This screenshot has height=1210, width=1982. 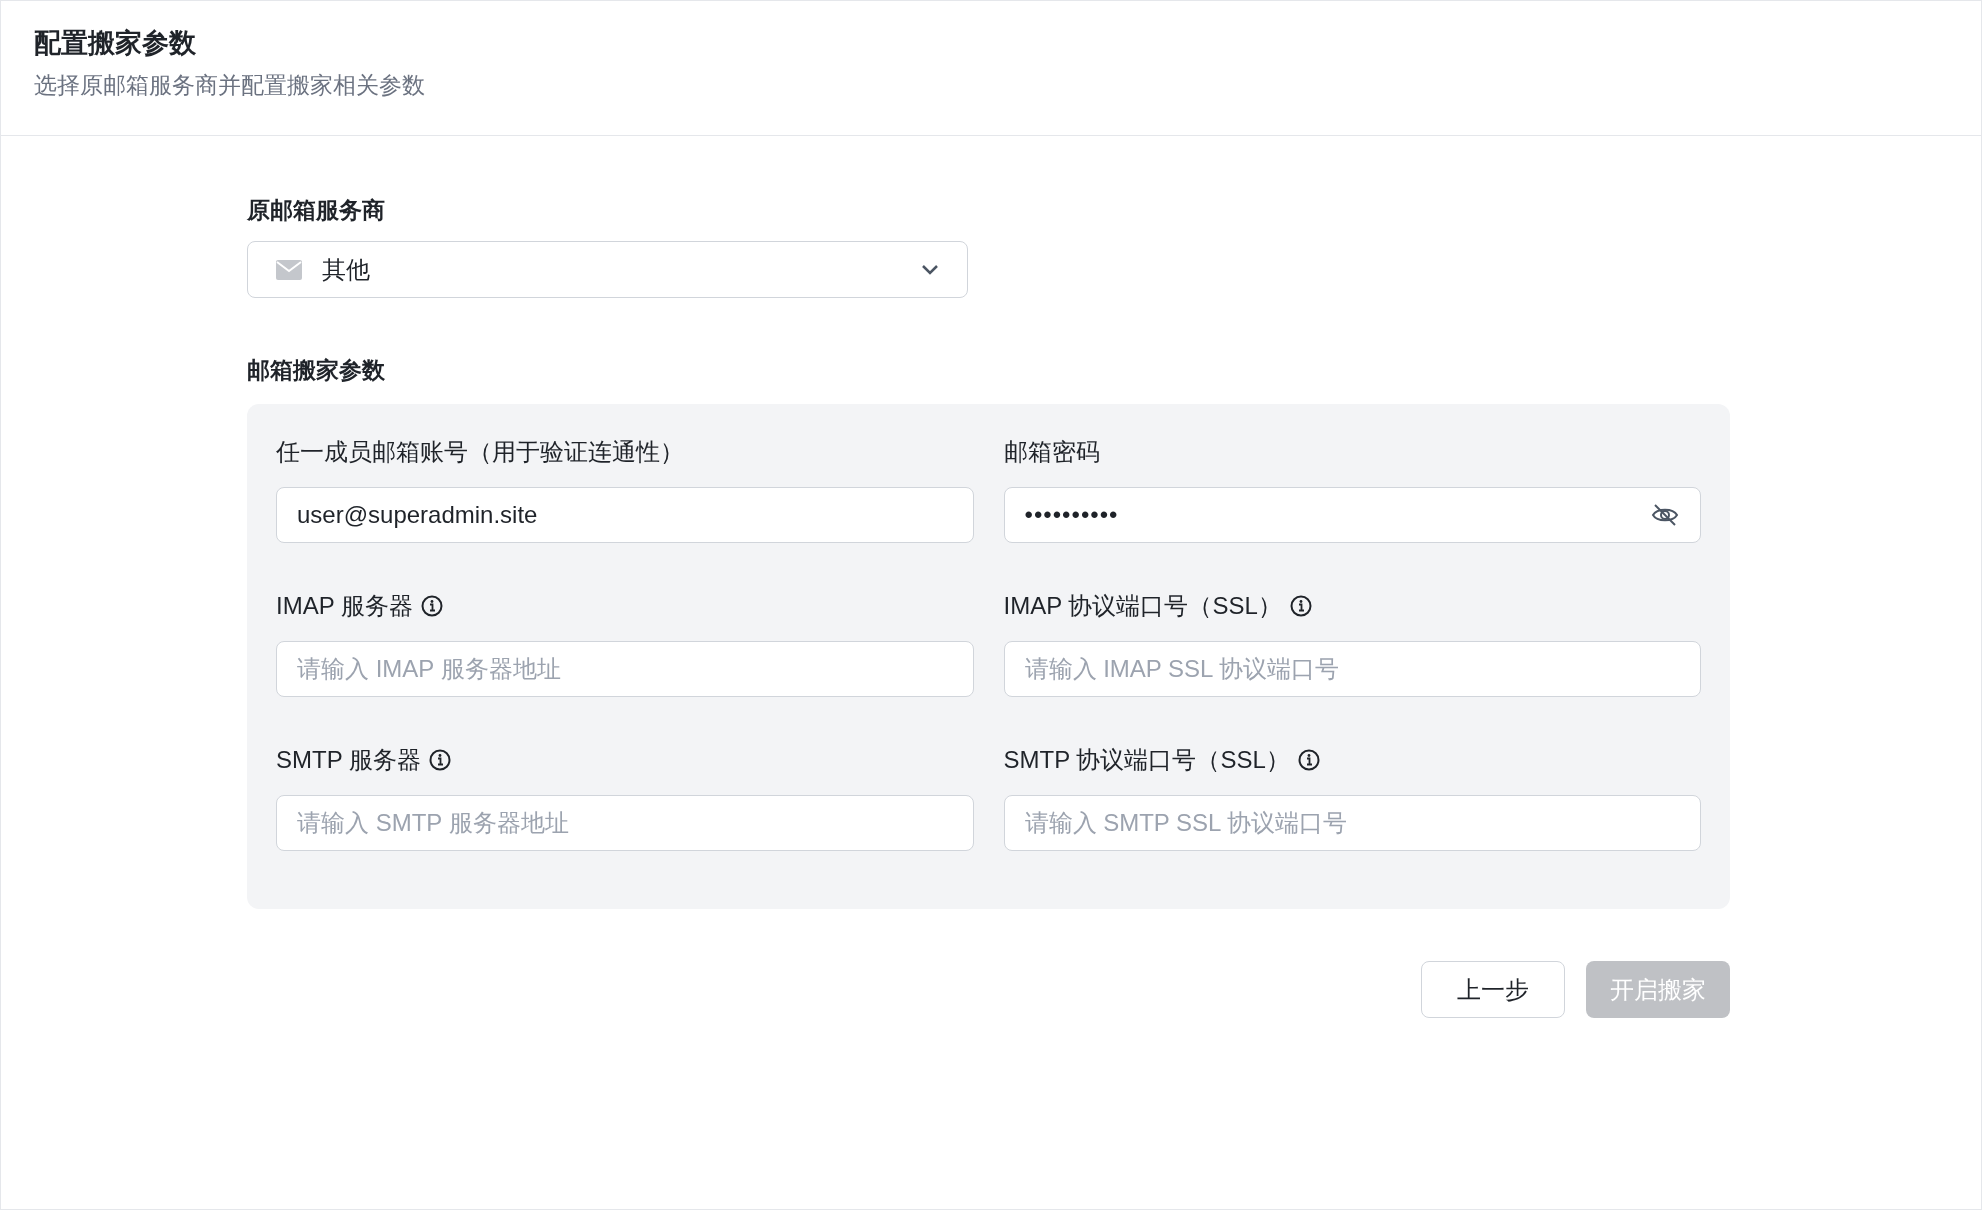 What do you see at coordinates (316, 210) in the screenshot?
I see `field-label: 原邮箱服务商` at bounding box center [316, 210].